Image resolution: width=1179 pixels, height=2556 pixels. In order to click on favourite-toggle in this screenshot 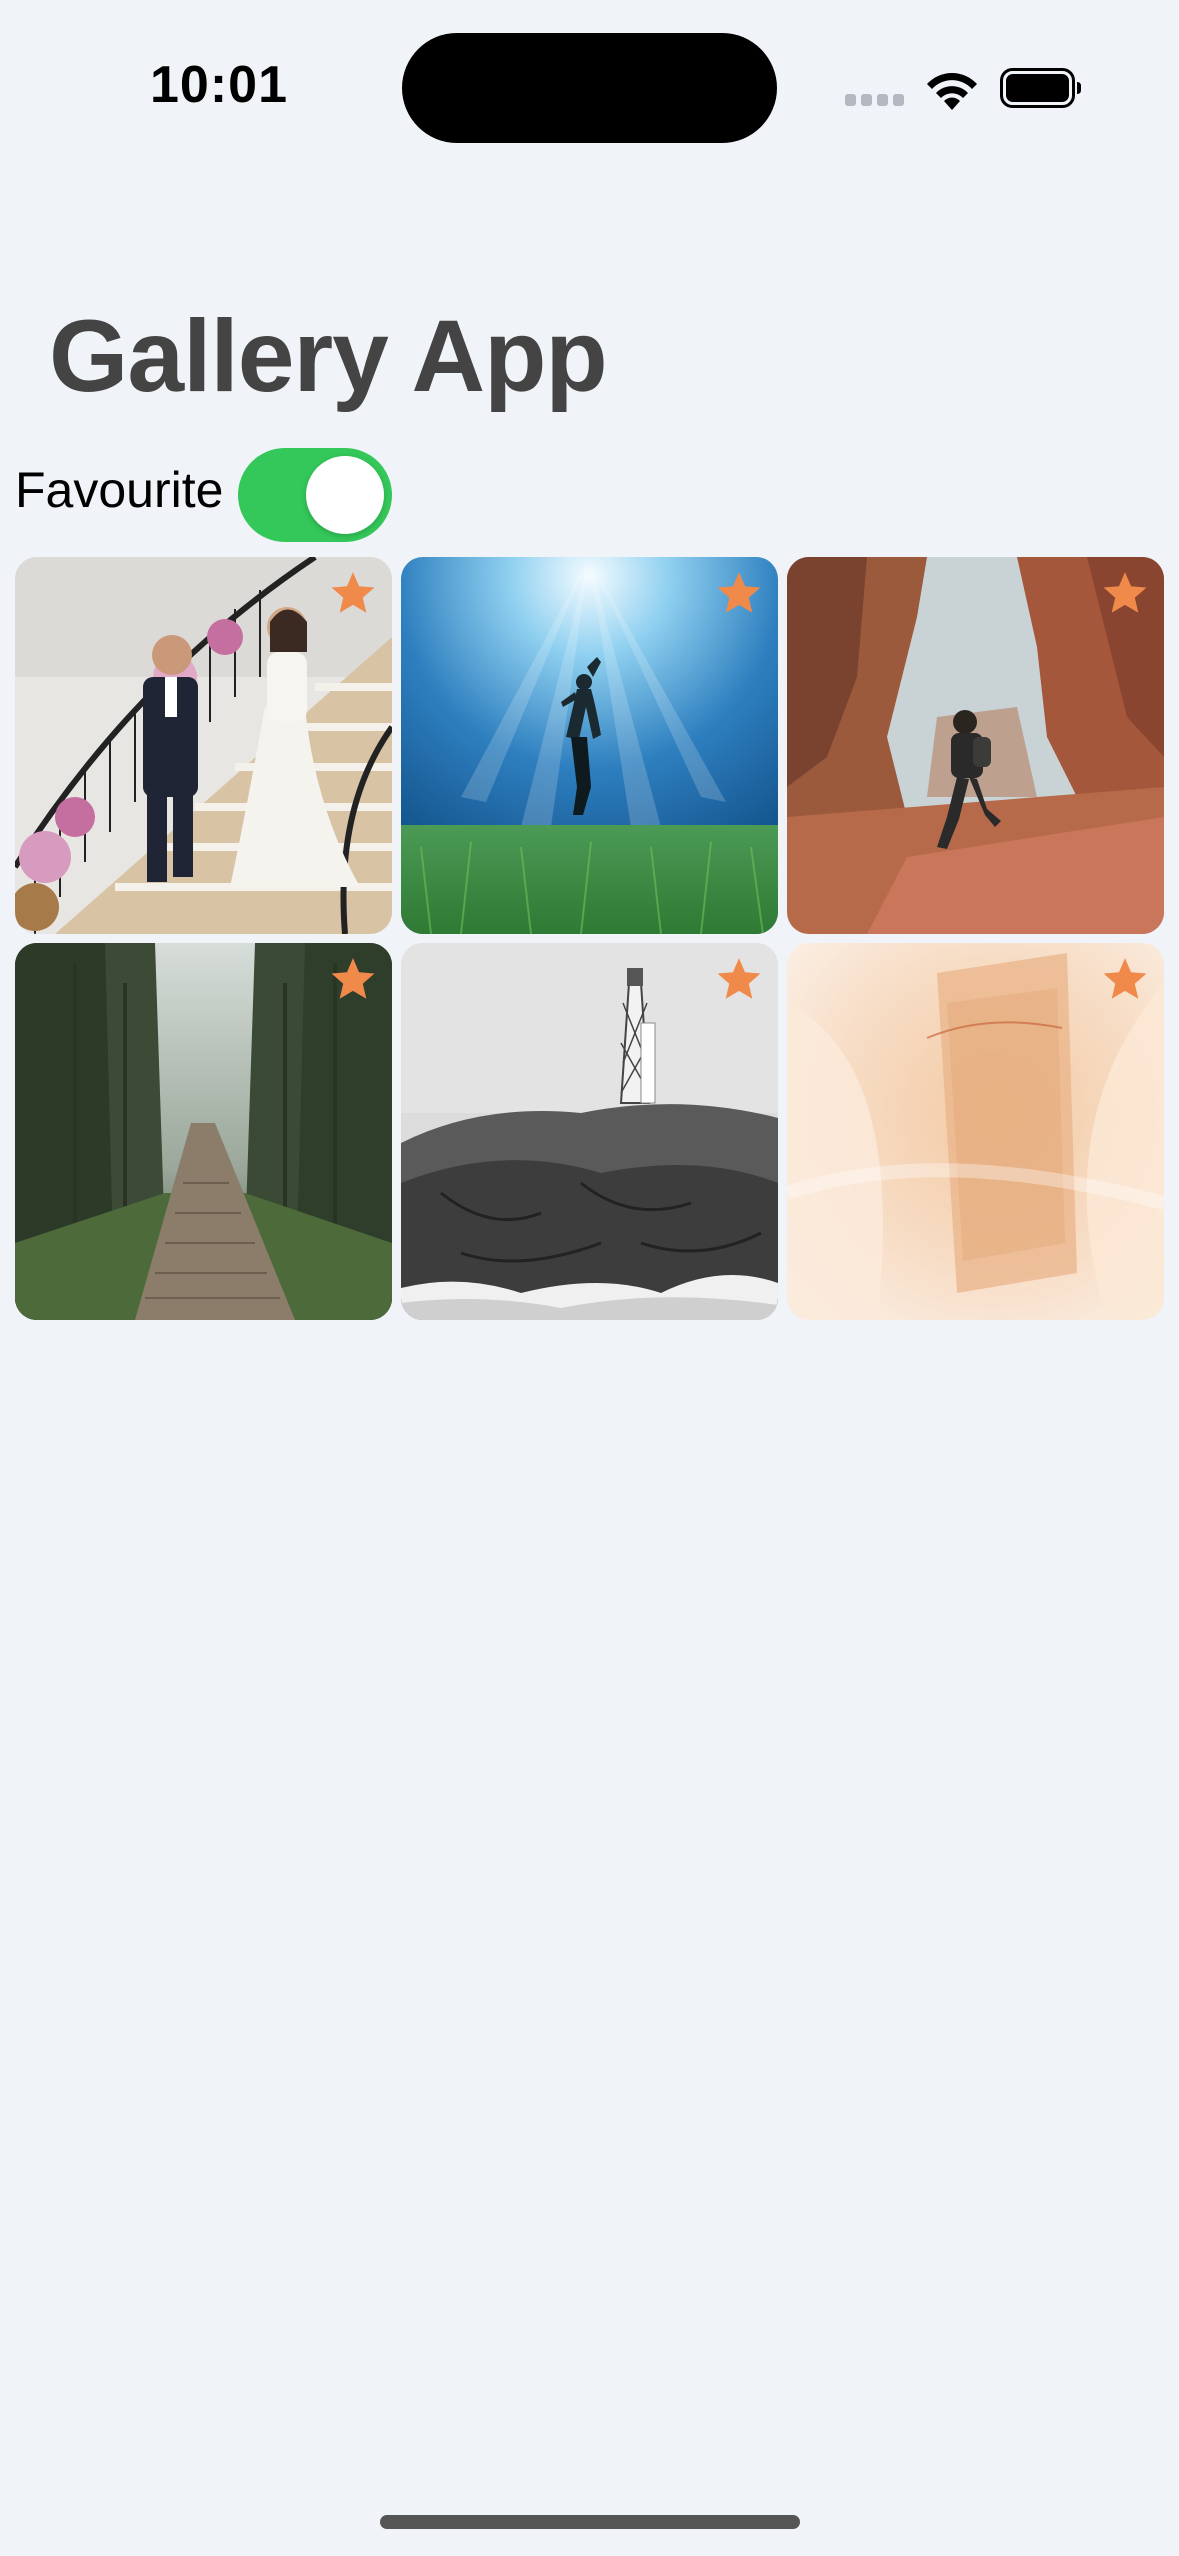, I will do `click(315, 495)`.